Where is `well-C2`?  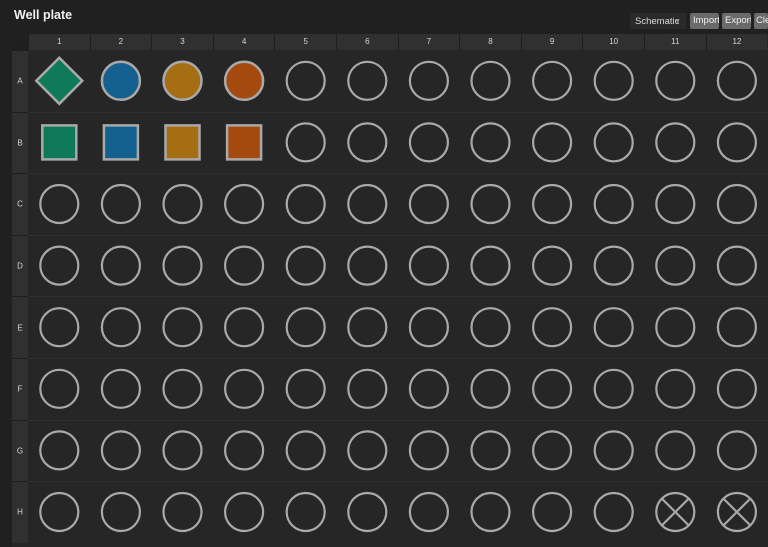
well-C2 is located at coordinates (121, 204).